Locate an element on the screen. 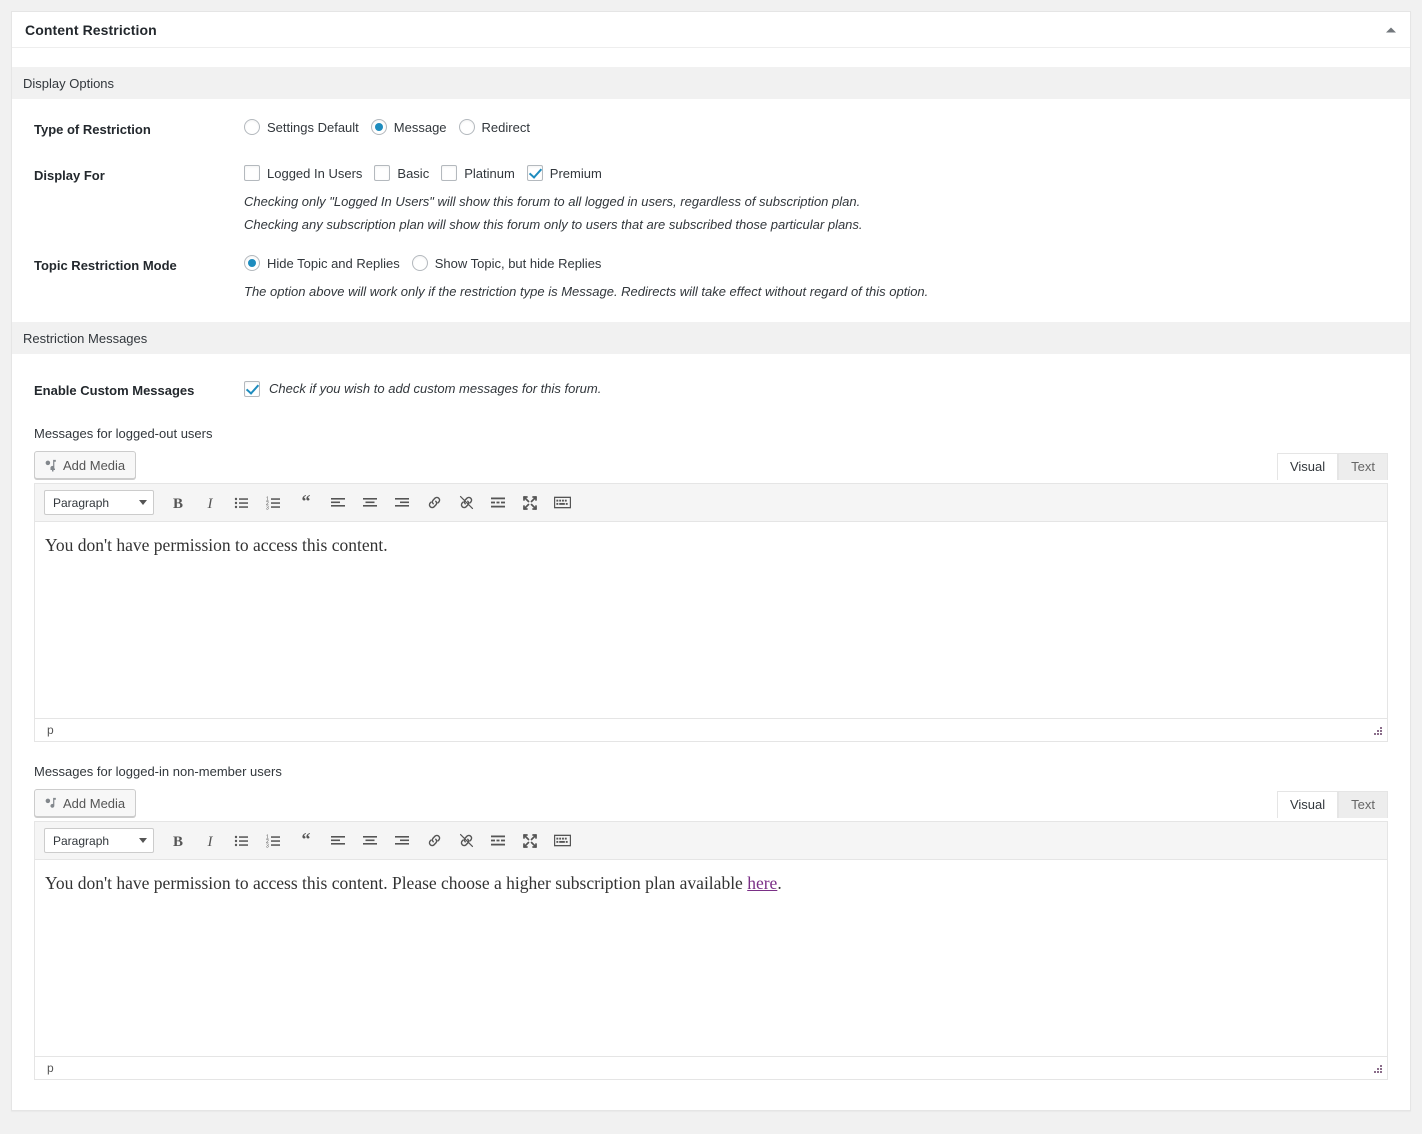  checkbox-premium: Premium is located at coordinates (564, 173).